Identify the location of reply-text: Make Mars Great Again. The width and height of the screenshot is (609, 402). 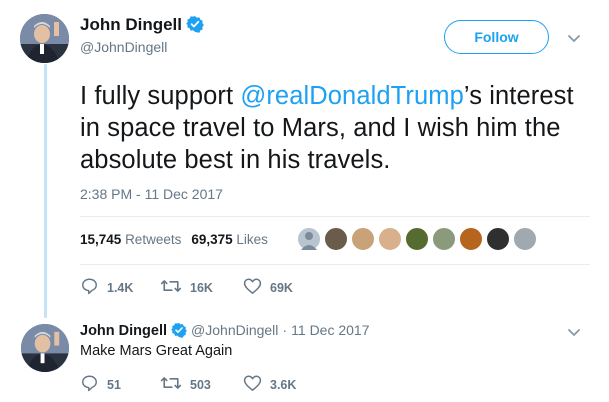
(156, 351).